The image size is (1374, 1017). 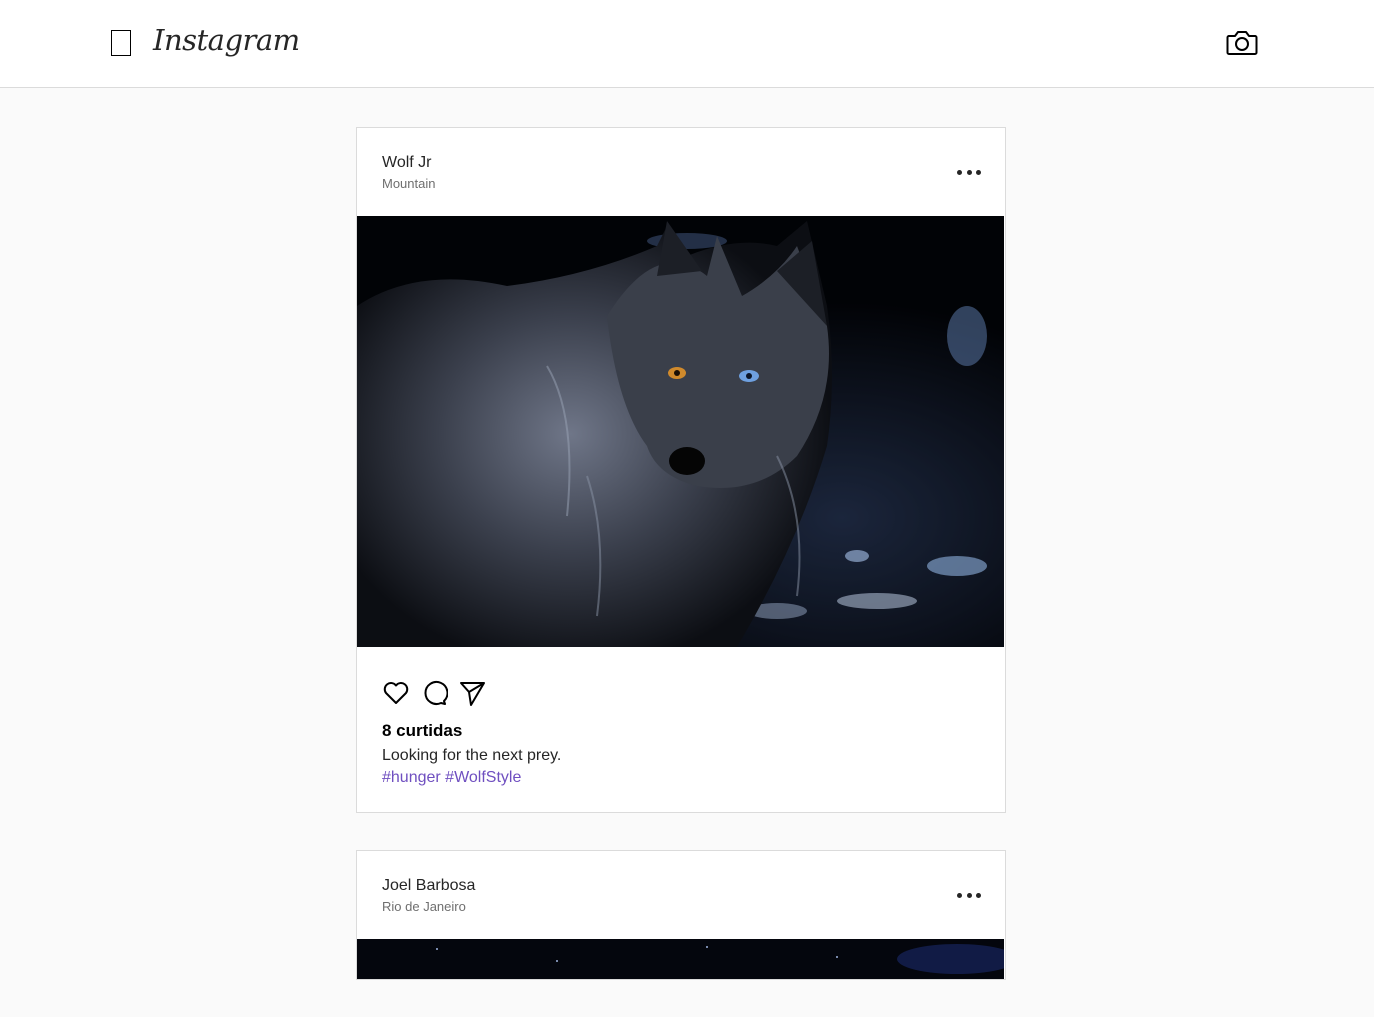 What do you see at coordinates (681, 172) in the screenshot?
I see `post-header: Wolf Jr Mountain` at bounding box center [681, 172].